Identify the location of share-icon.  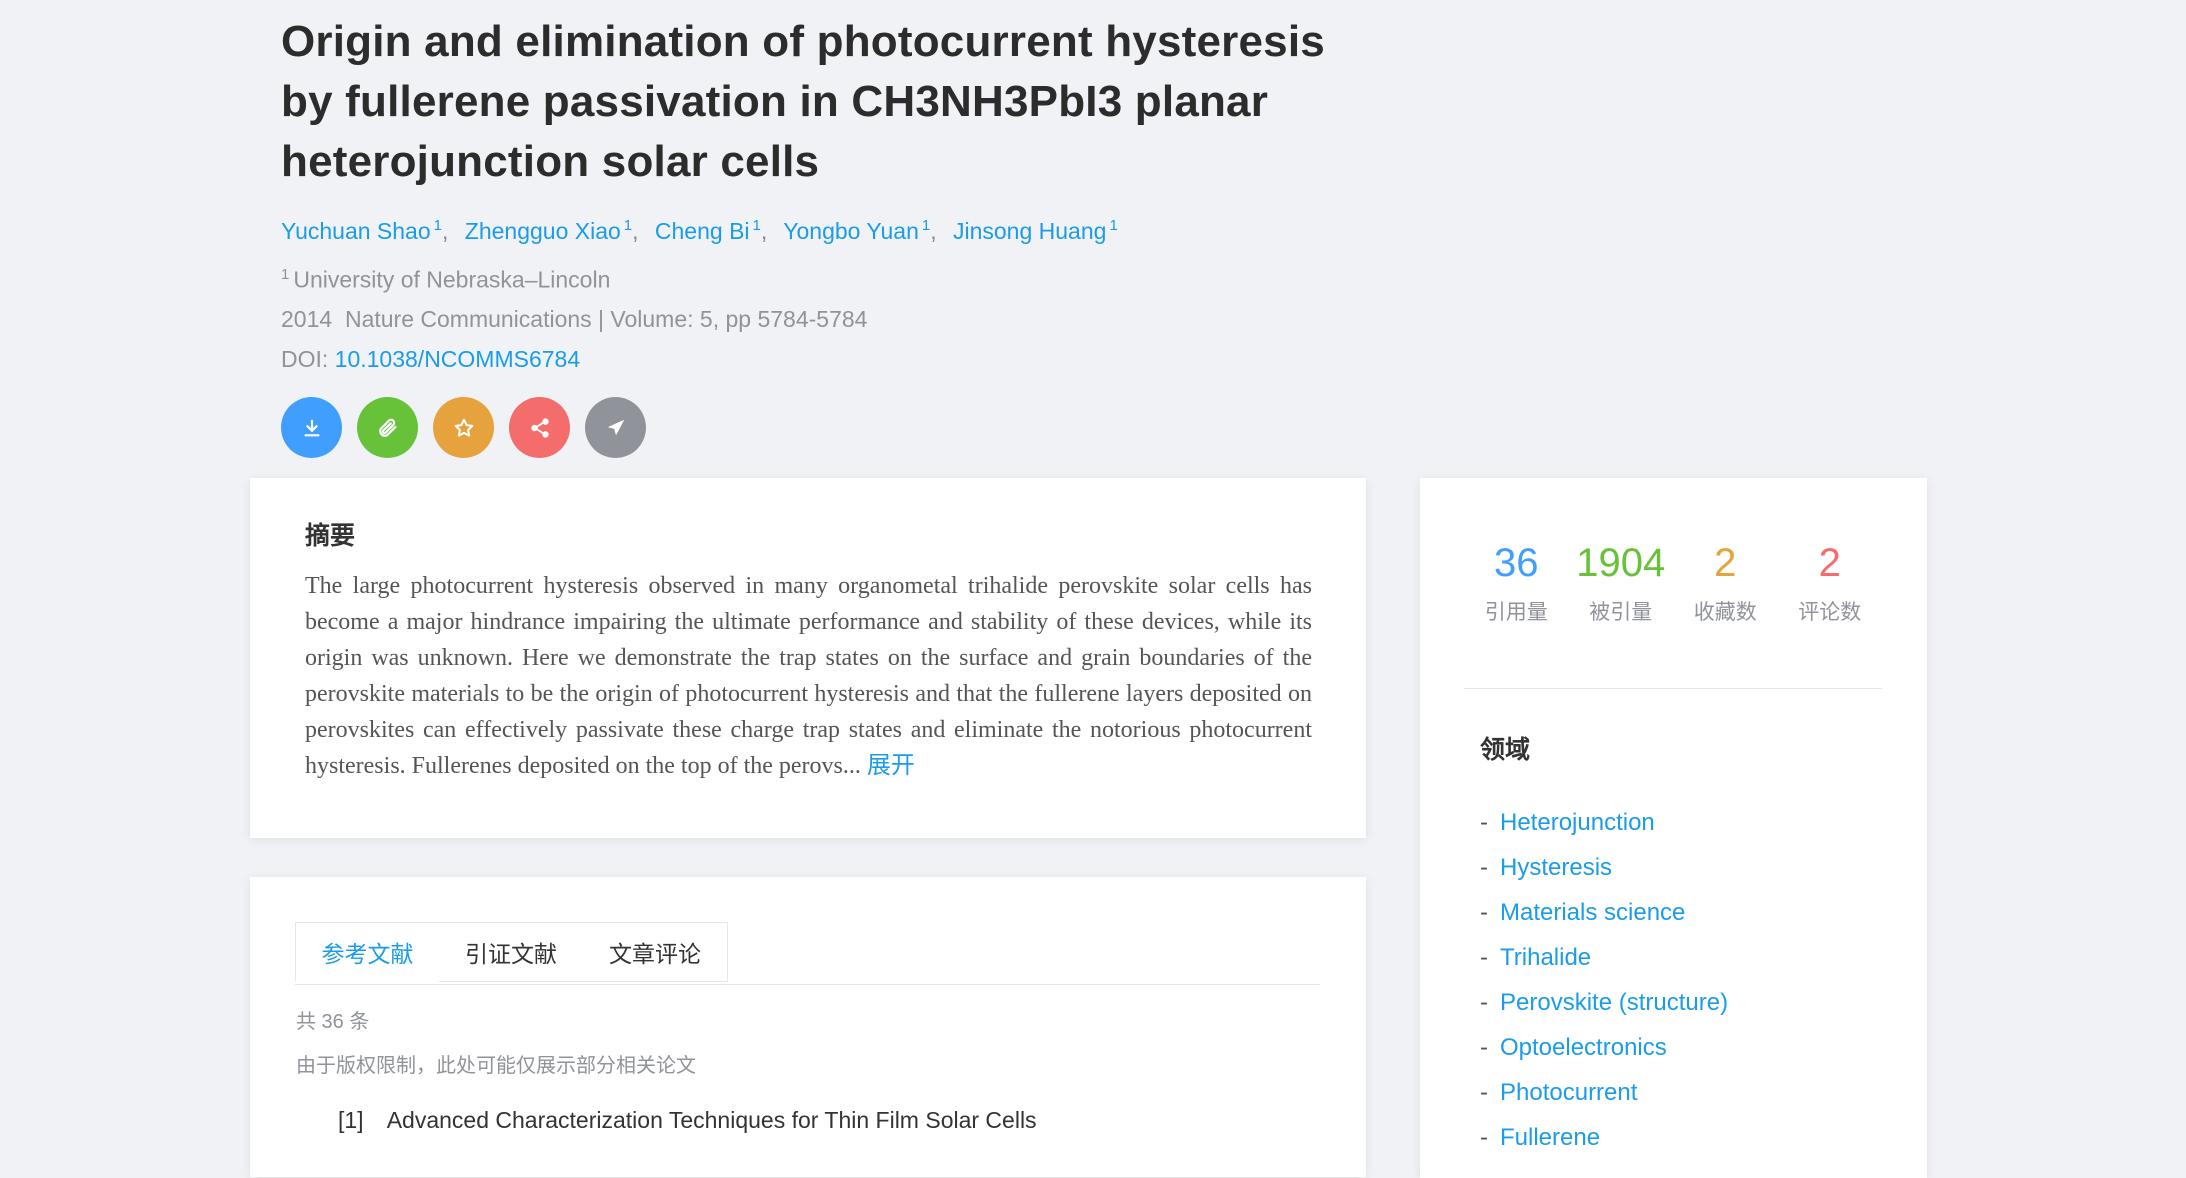
(539, 428).